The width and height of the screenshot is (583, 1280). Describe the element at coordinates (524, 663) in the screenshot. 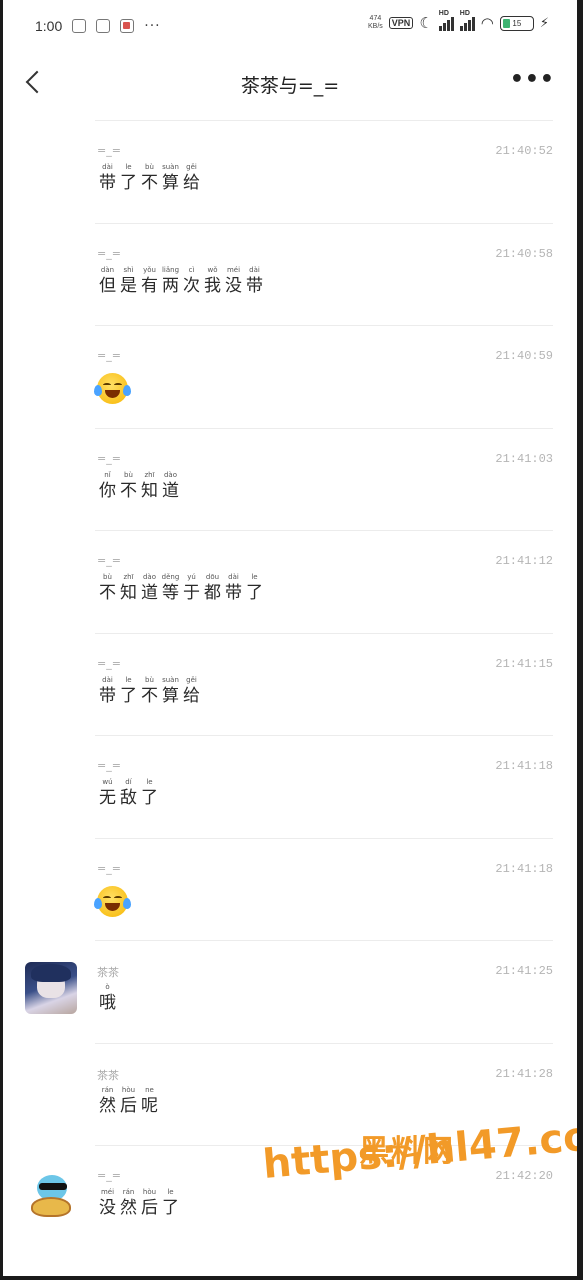

I see `message-timestamp: 21:41:15` at that location.